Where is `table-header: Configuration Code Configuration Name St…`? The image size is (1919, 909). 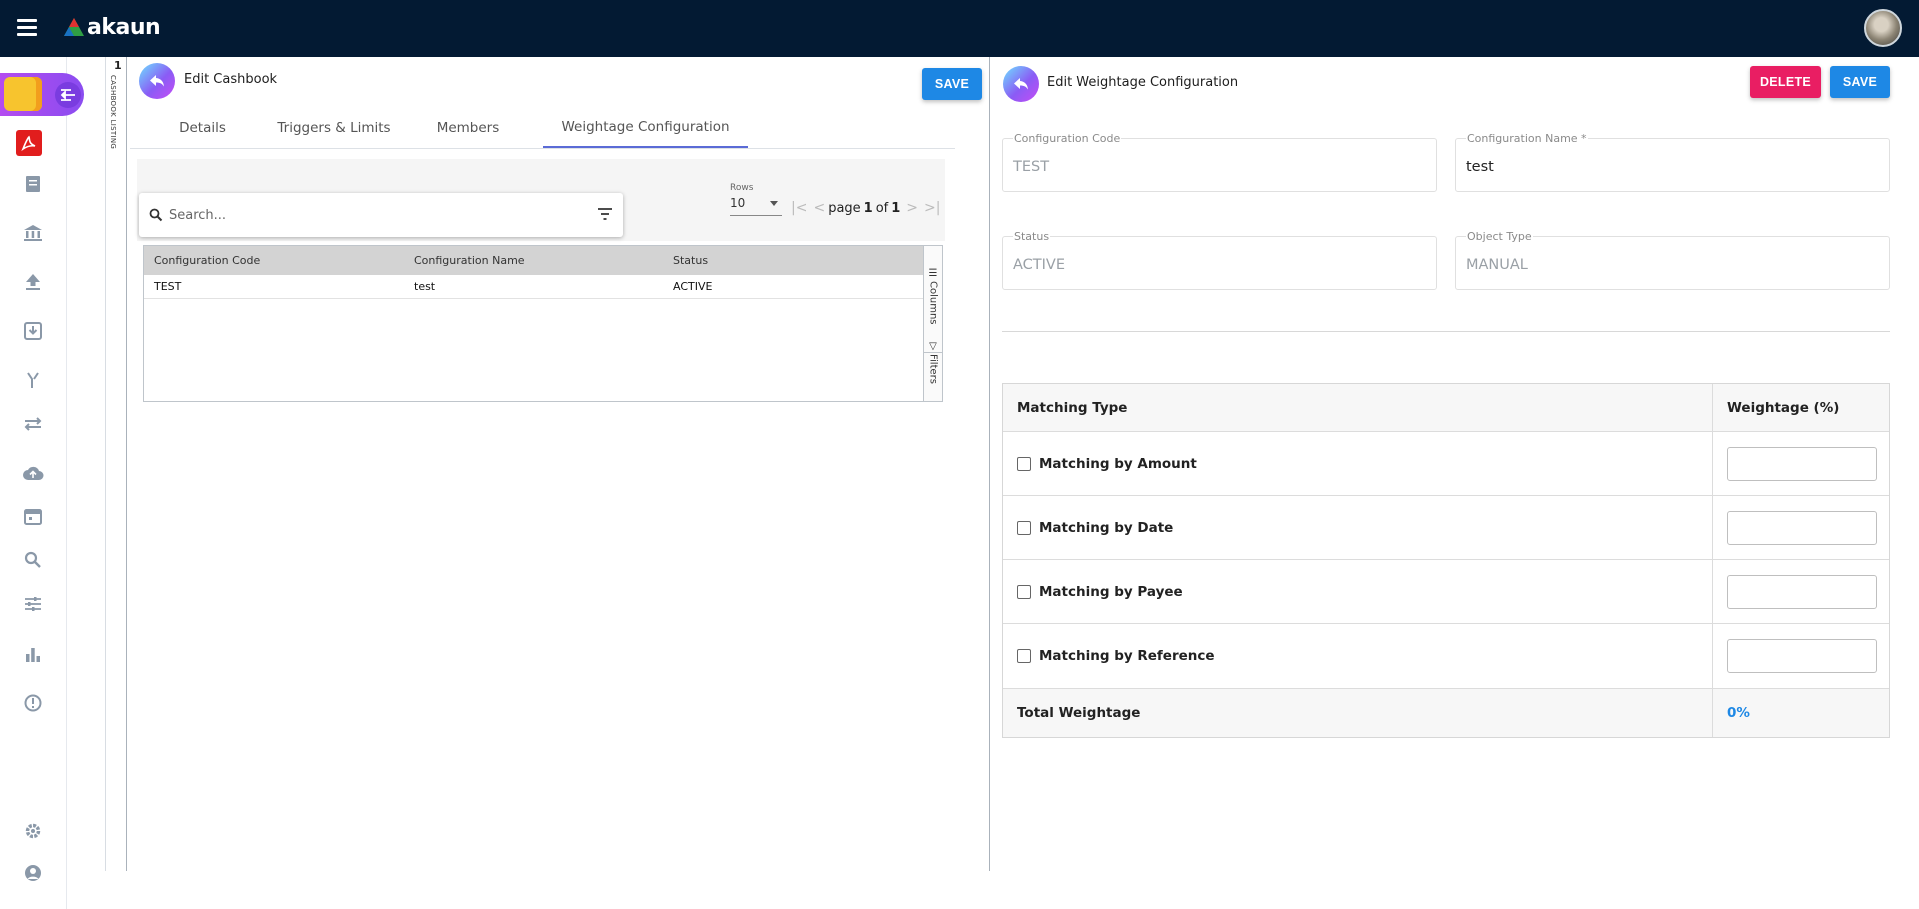
table-header: Configuration Code Configuration Name St… is located at coordinates (534, 260).